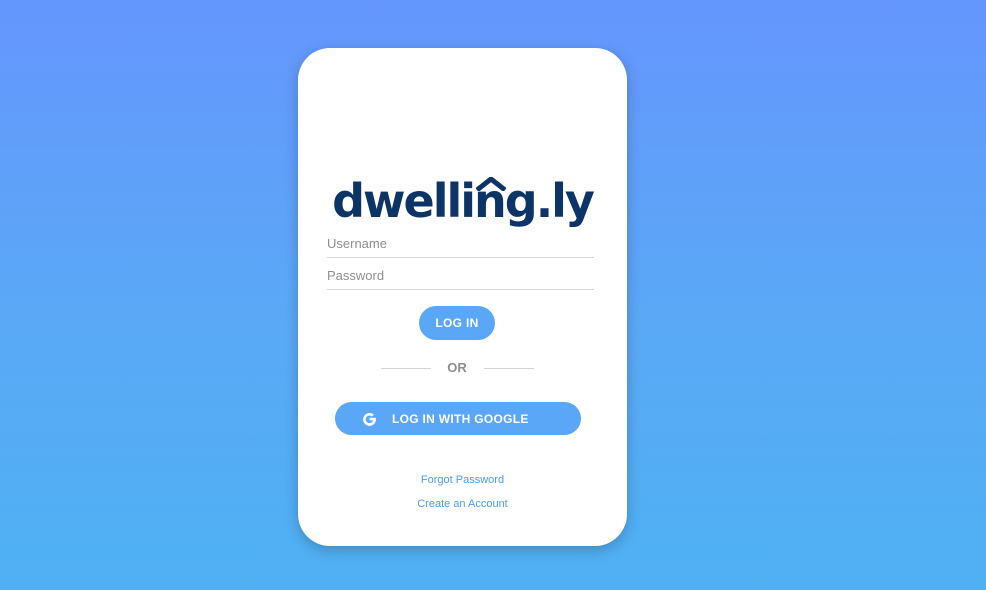 The image size is (986, 590). What do you see at coordinates (491, 184) in the screenshot?
I see `house-roof-icon` at bounding box center [491, 184].